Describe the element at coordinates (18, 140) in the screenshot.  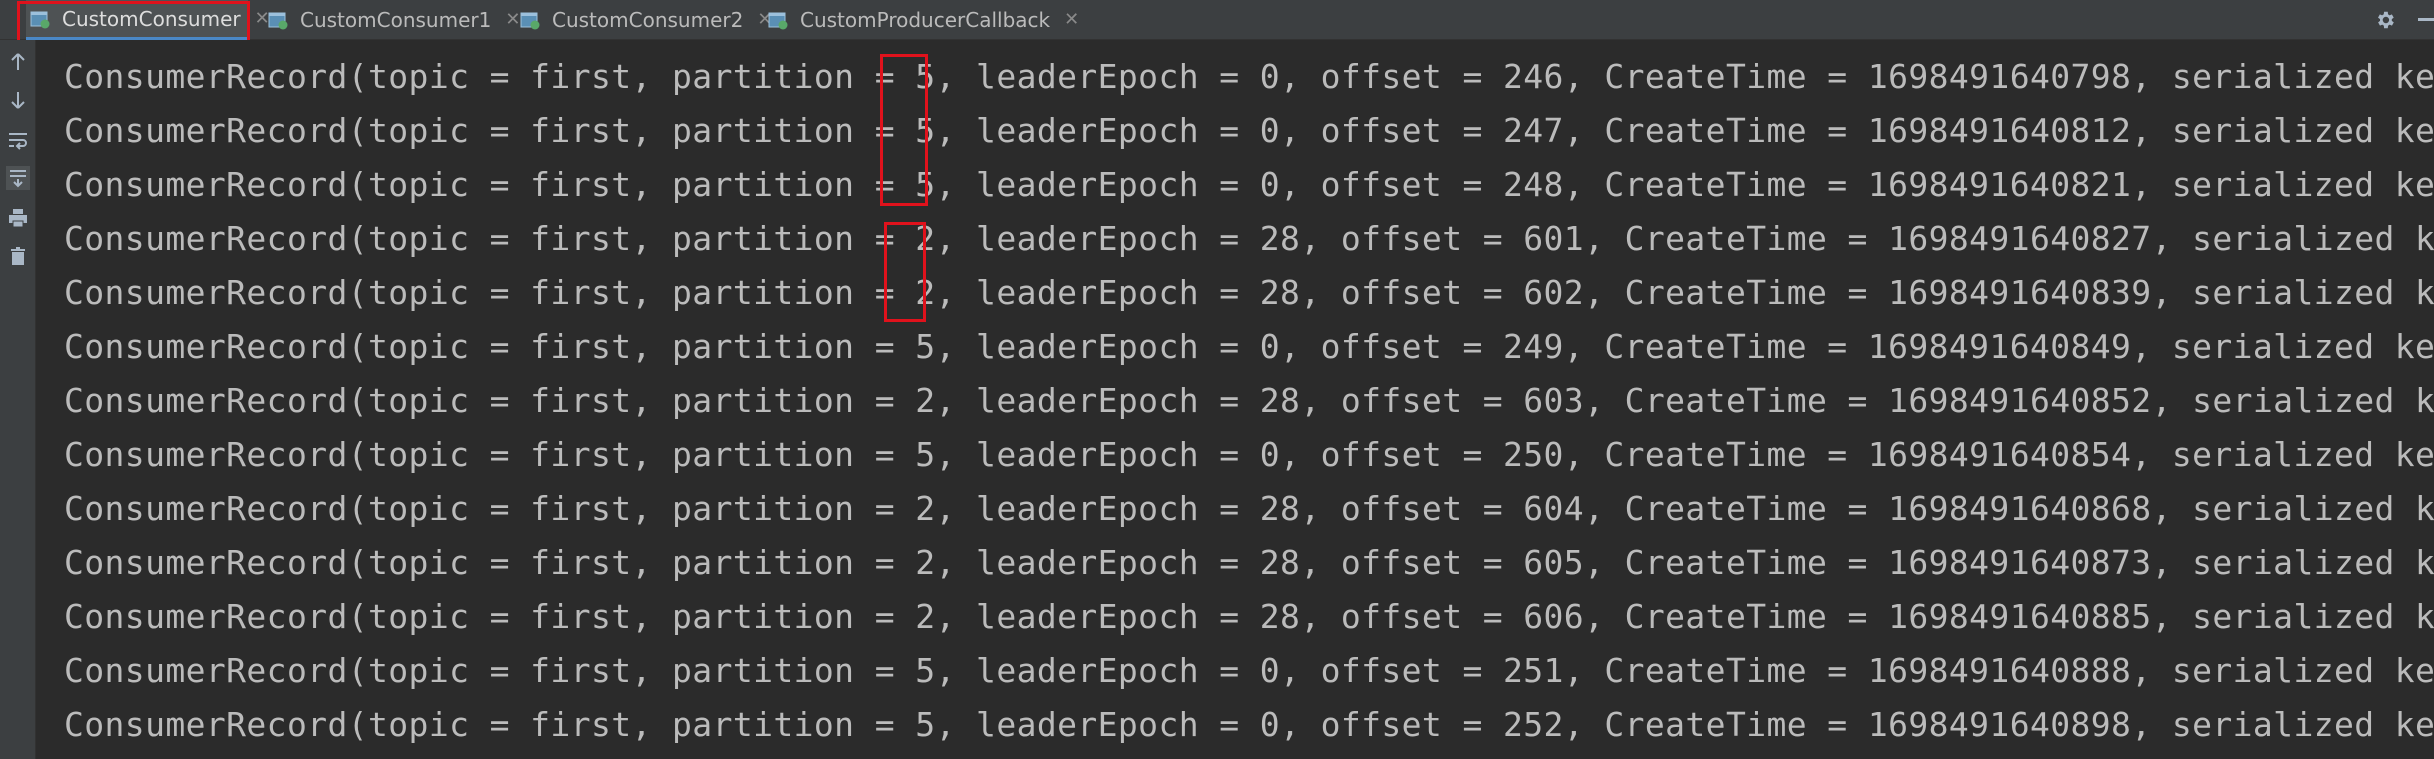
I see `soft-wrap-icon` at that location.